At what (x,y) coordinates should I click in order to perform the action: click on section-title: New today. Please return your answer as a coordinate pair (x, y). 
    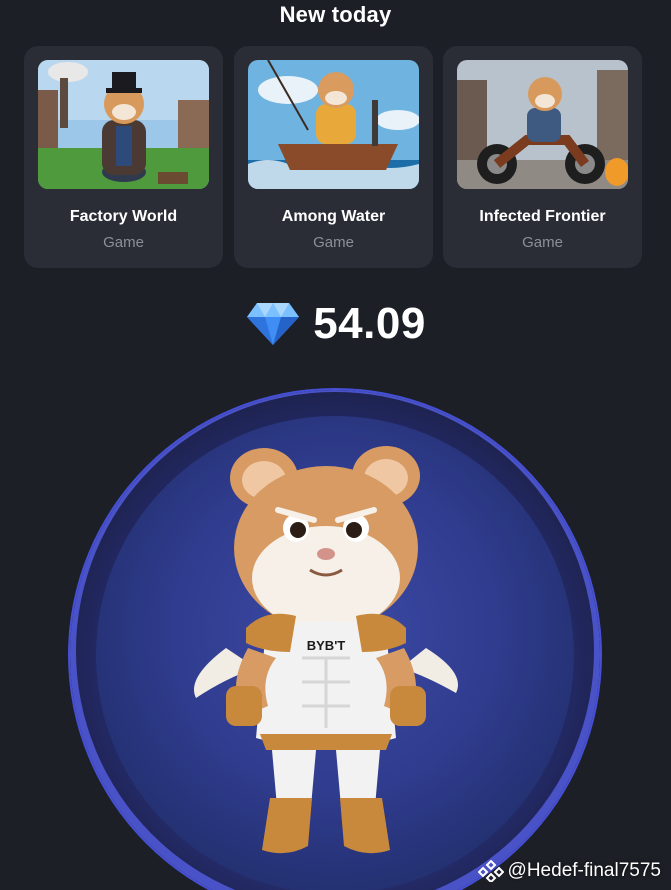
    Looking at the image, I should click on (335, 14).